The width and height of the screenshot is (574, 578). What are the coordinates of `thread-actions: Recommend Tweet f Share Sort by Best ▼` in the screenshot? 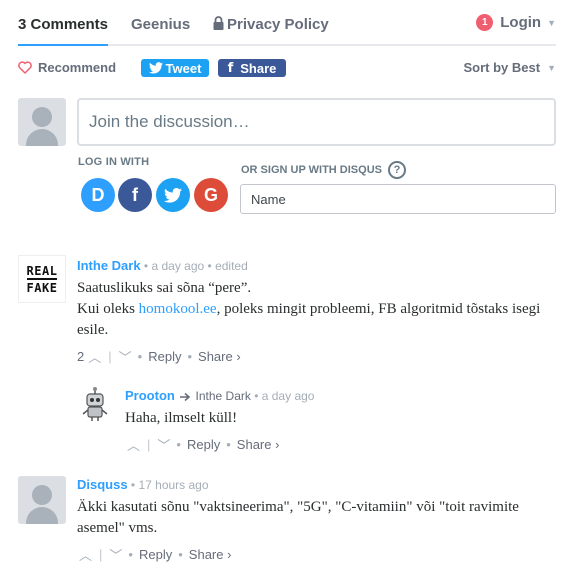 It's located at (287, 69).